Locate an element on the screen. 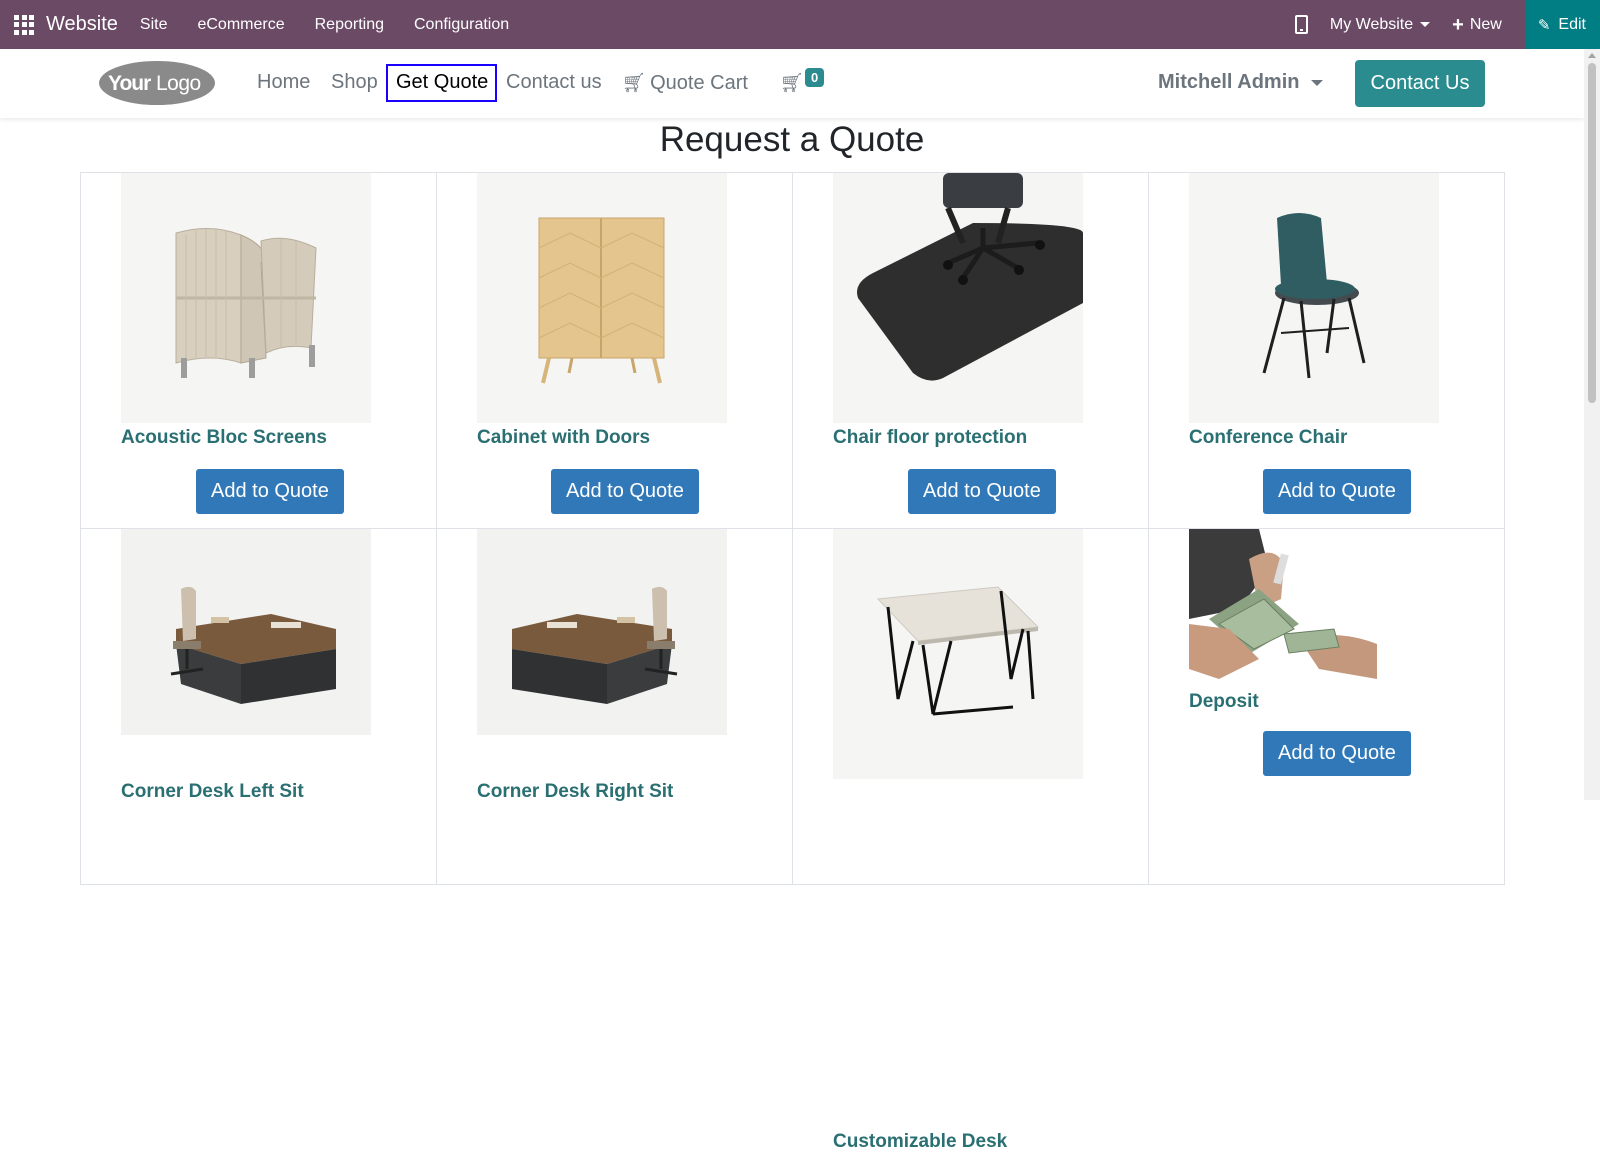  nav-quote-cart: 🛒︎ Quote Cart is located at coordinates (685, 83).